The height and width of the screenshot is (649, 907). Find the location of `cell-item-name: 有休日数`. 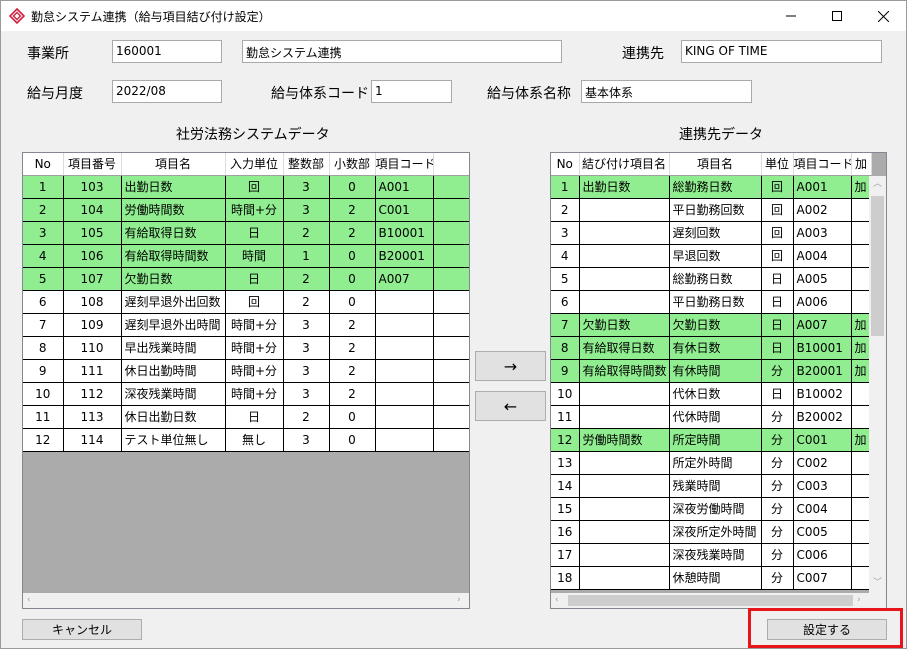

cell-item-name: 有休日数 is located at coordinates (715, 348).